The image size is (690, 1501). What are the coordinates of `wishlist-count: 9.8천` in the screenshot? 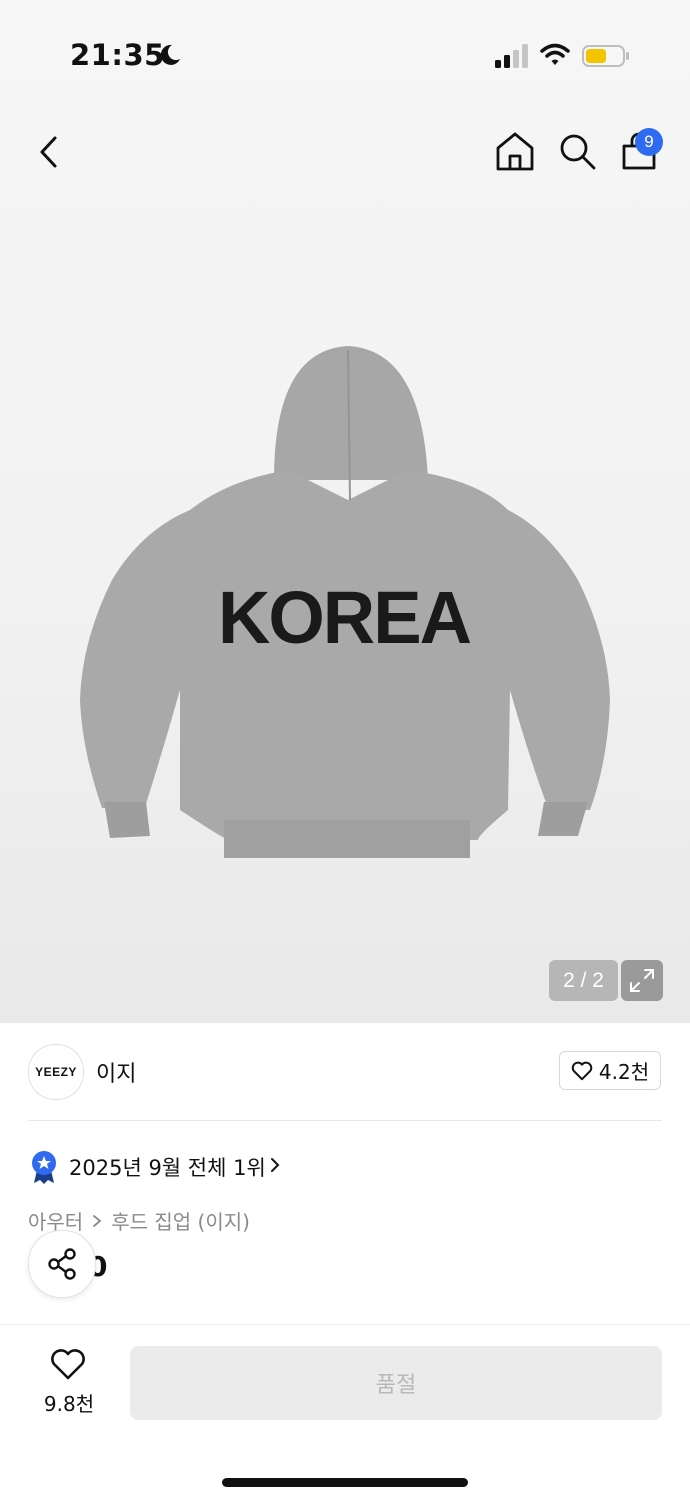 It's located at (69, 1404).